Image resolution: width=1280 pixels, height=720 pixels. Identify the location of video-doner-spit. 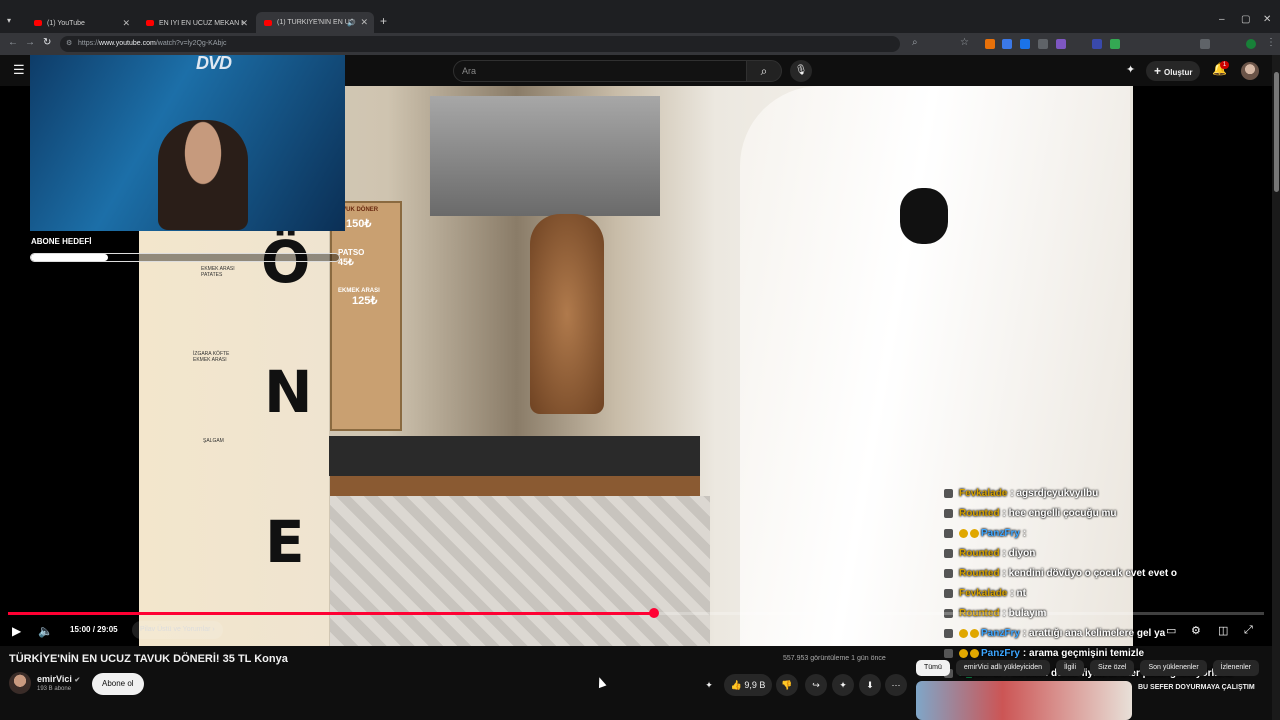
(567, 314).